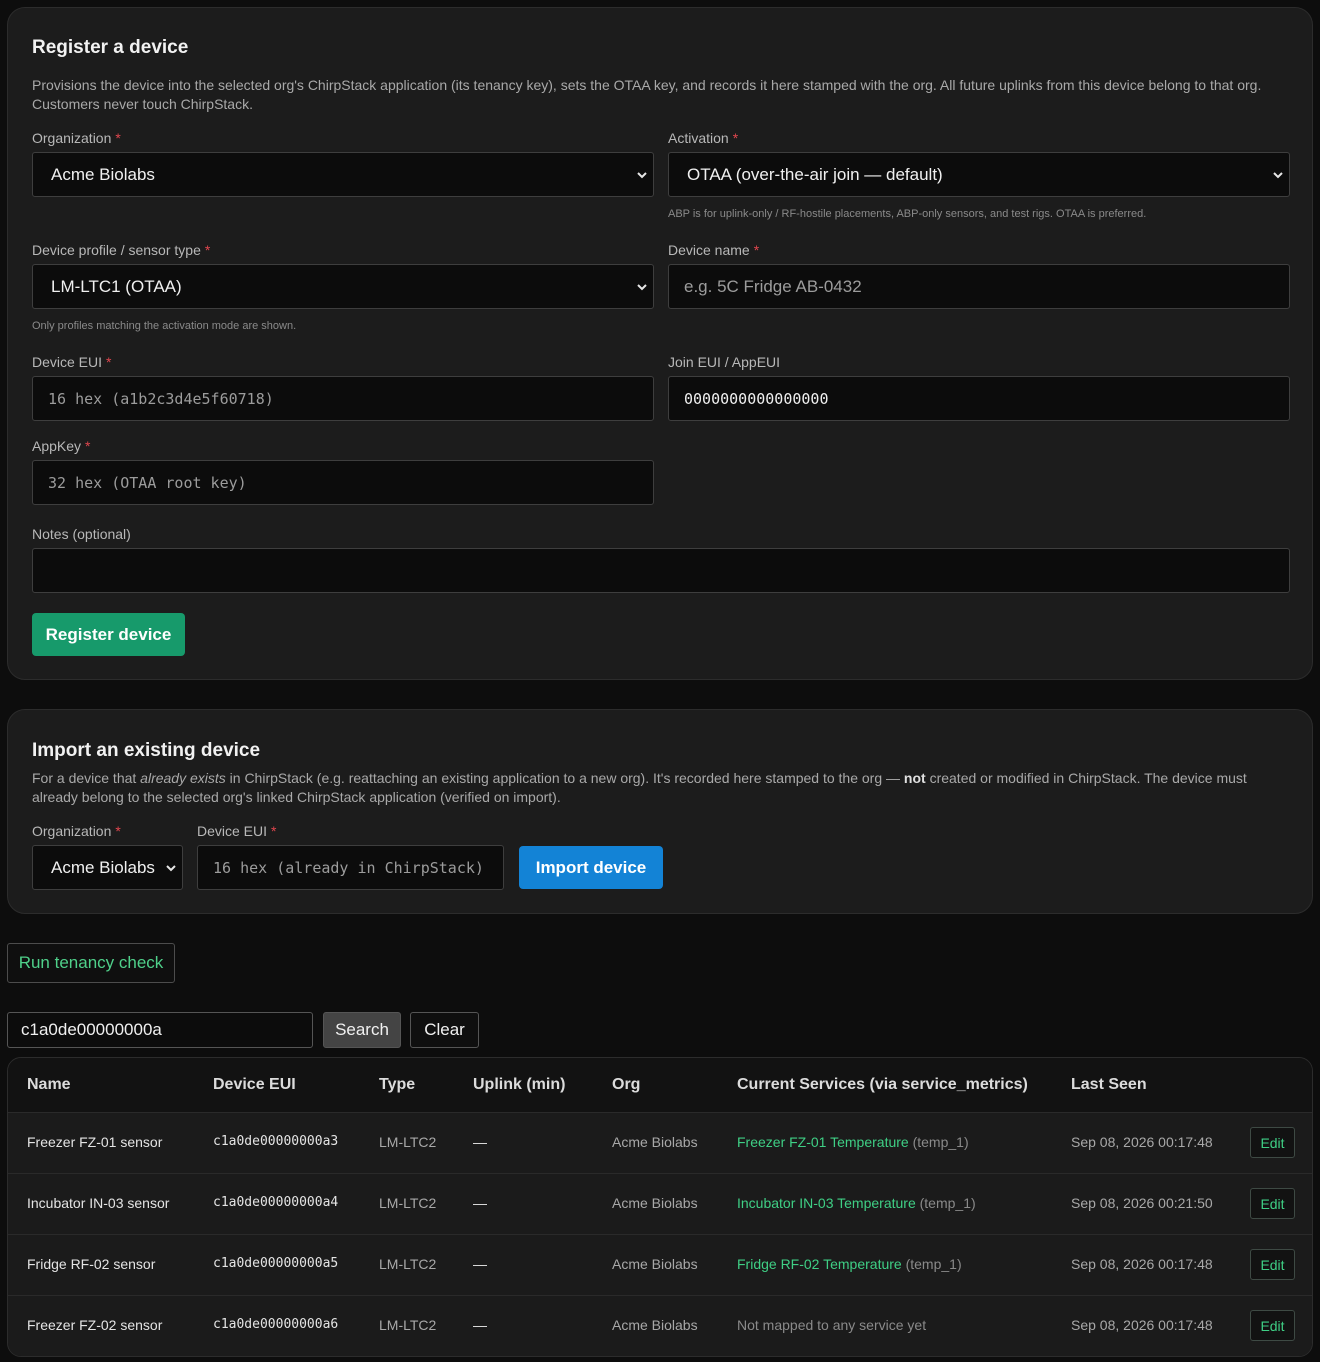  I want to click on column-header-current-services: Current Services (via service_metrics), so click(882, 1084).